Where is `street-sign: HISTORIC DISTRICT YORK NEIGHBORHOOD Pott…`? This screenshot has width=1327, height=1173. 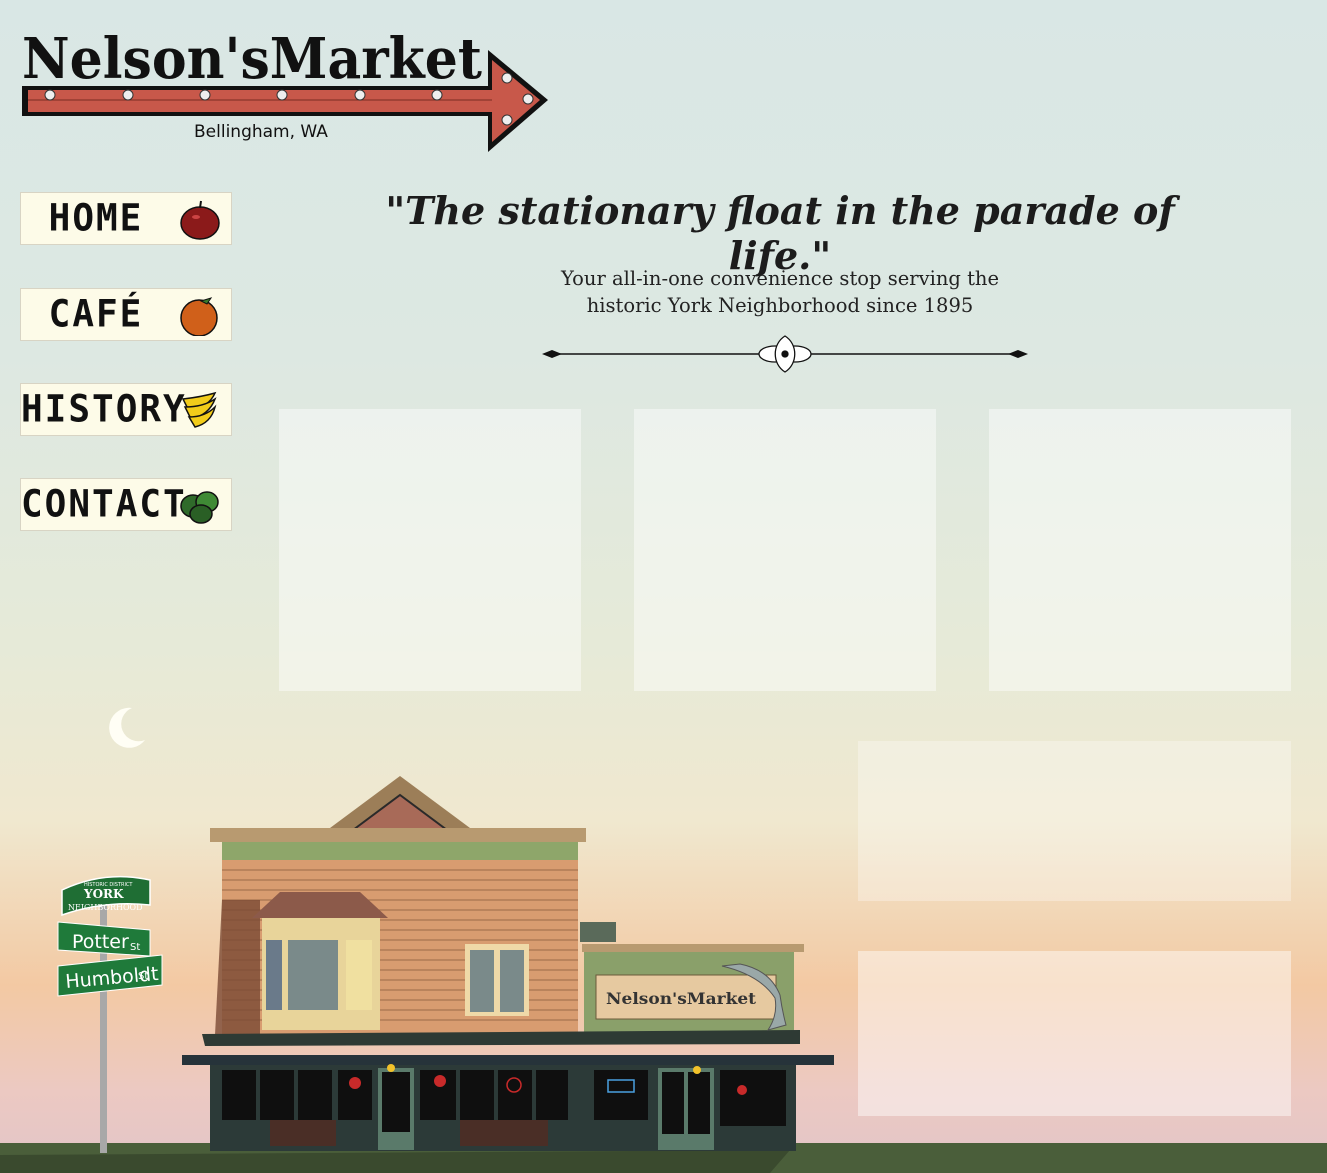
street-sign: HISTORIC DISTRICT YORK NEIGHBORHOOD Pott… is located at coordinates (110, 1014).